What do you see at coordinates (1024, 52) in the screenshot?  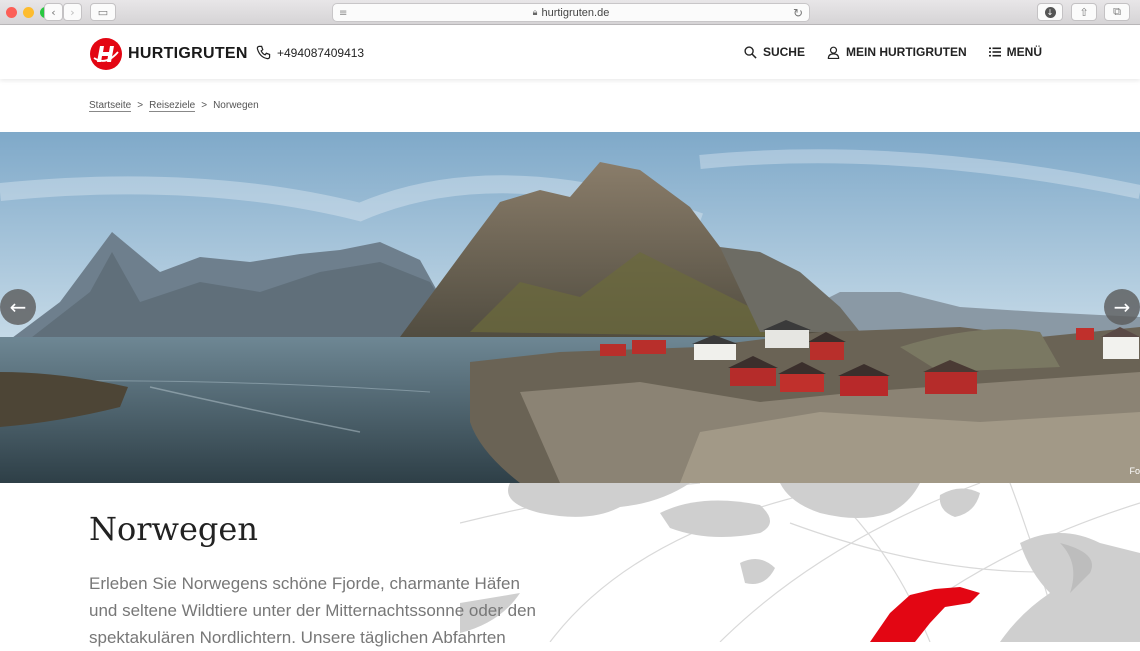 I see `menu-label: MENÜ` at bounding box center [1024, 52].